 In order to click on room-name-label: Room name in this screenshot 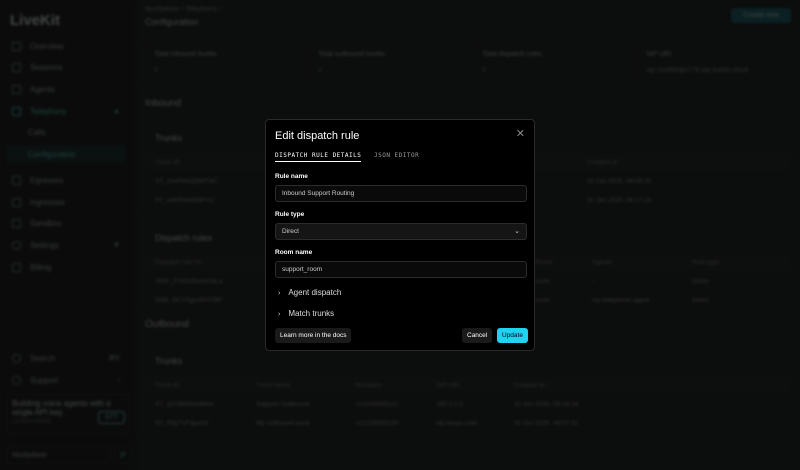, I will do `click(294, 252)`.